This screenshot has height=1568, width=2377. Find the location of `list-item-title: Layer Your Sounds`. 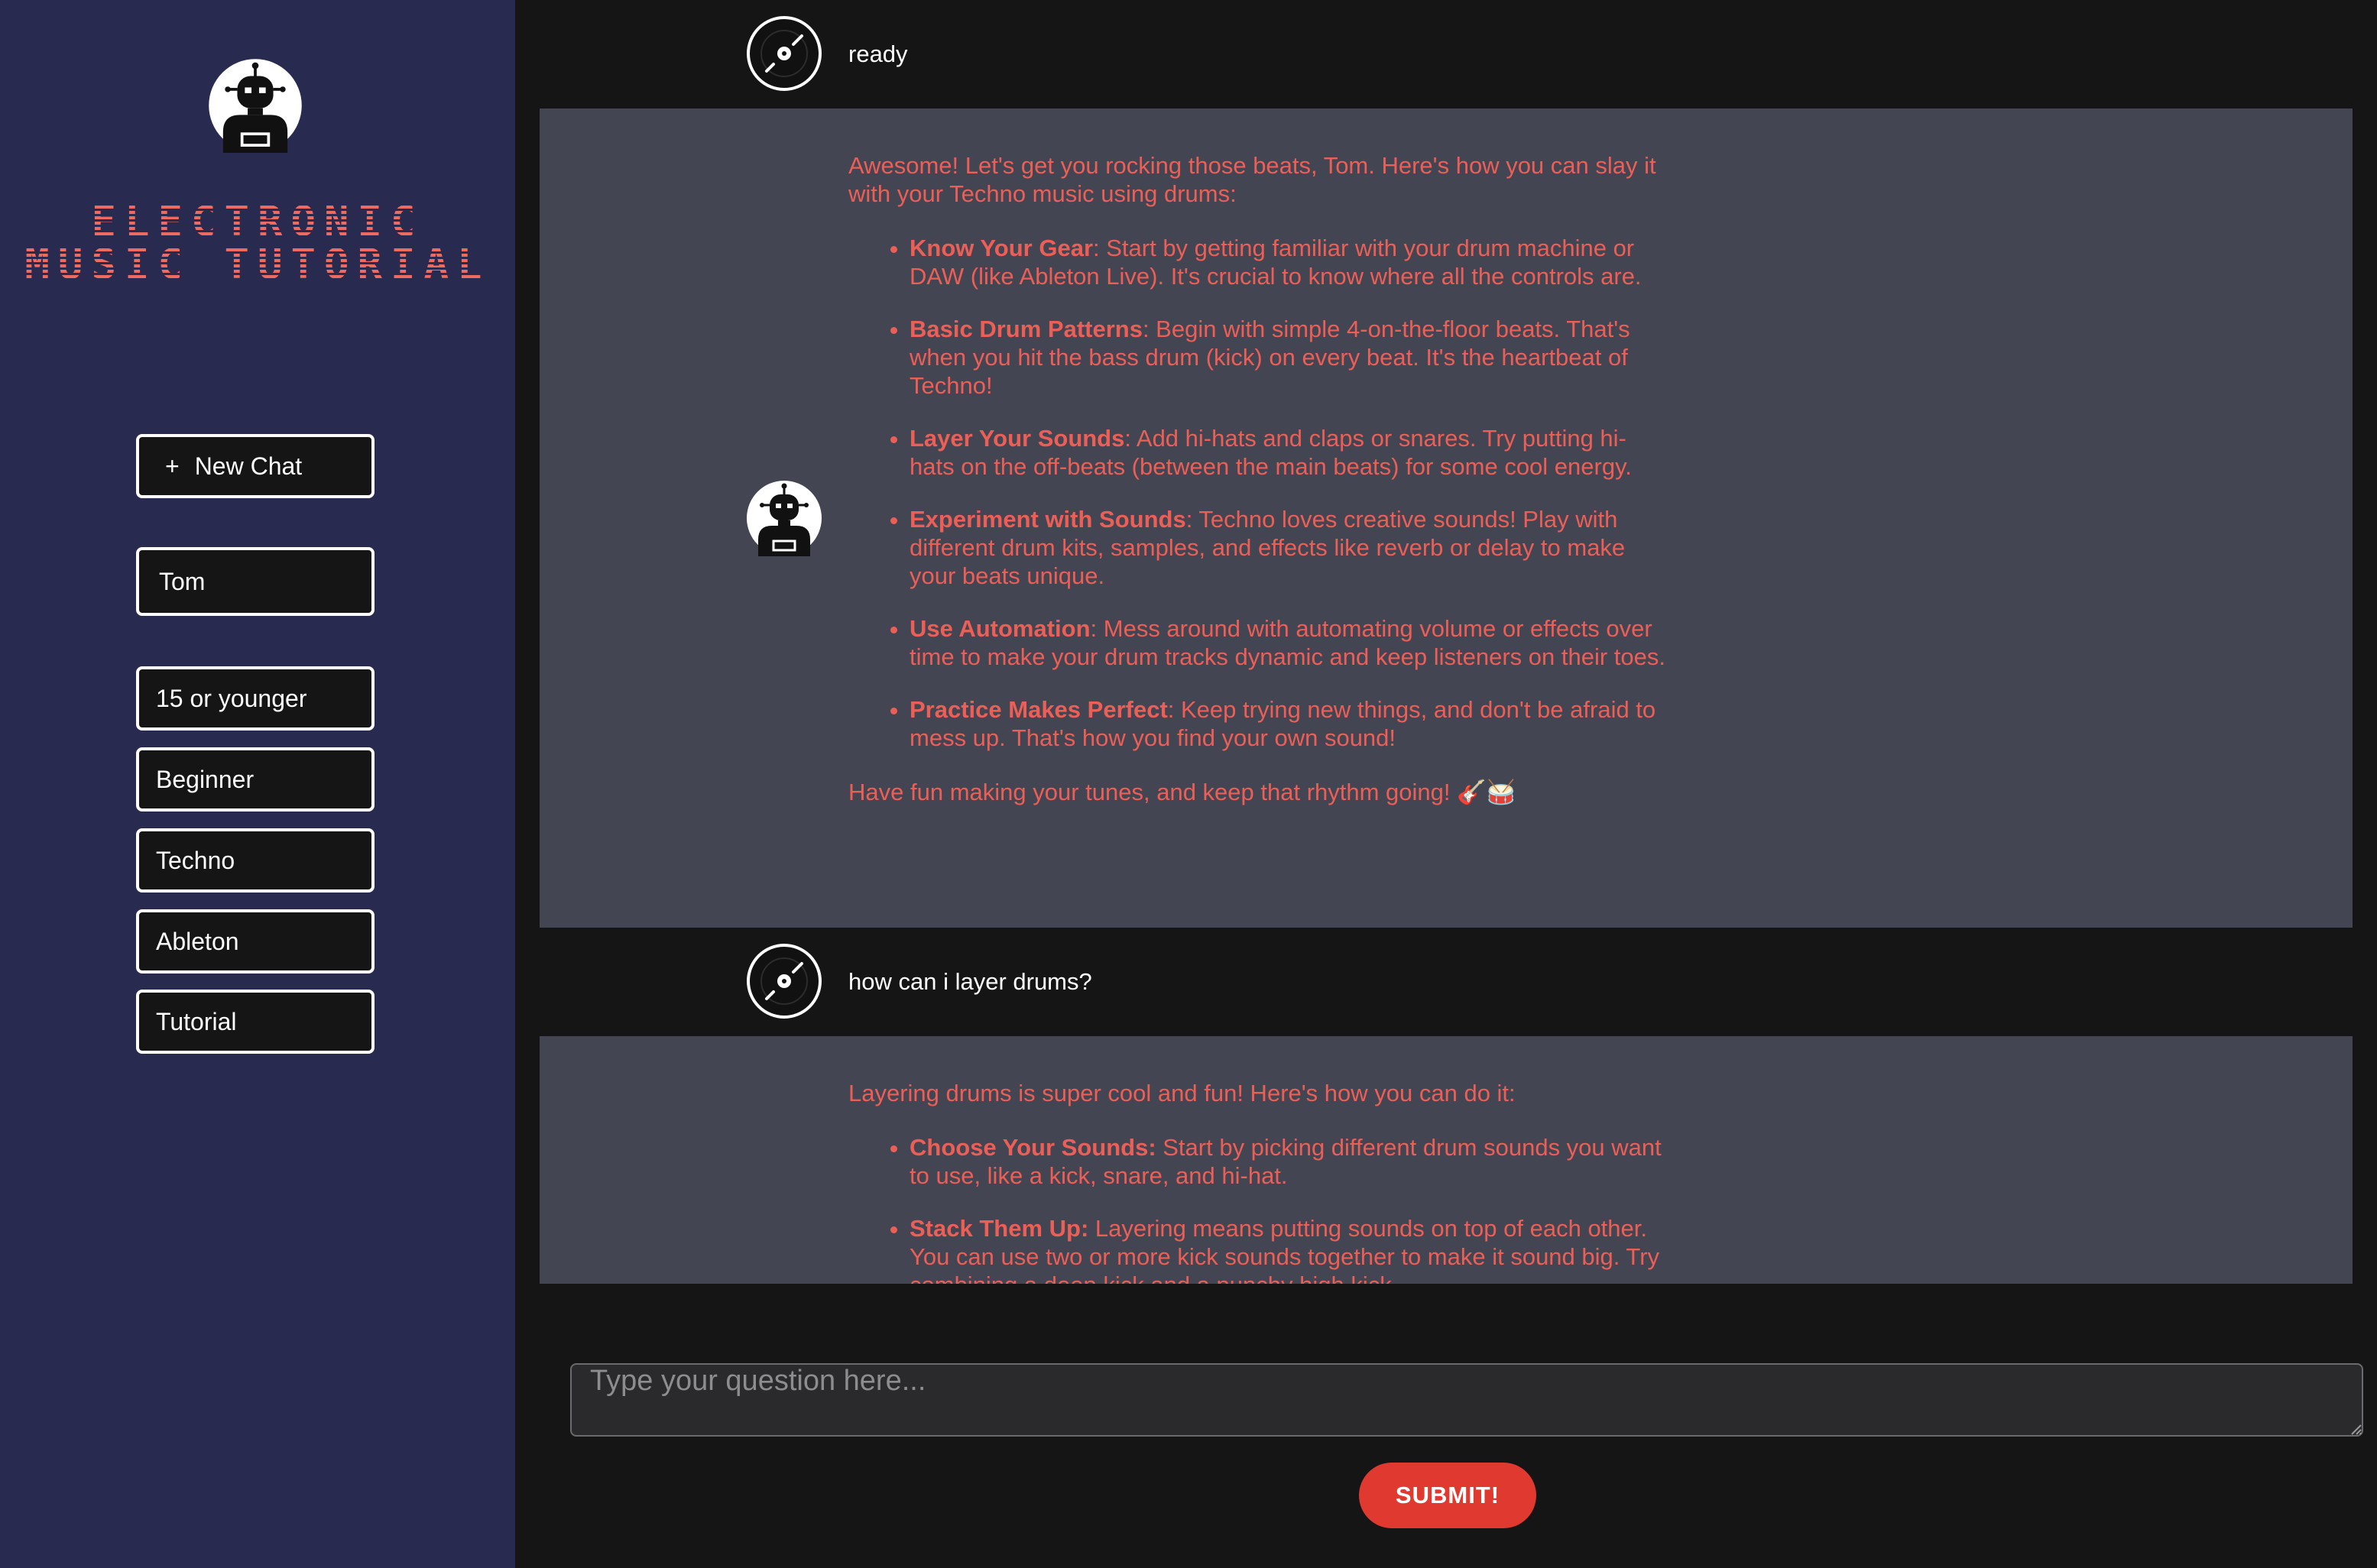

list-item-title: Layer Your Sounds is located at coordinates (1017, 438).